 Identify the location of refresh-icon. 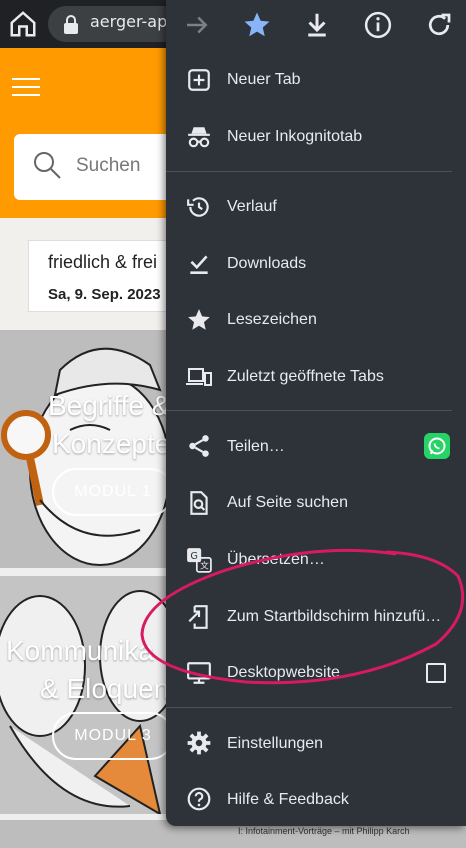
(439, 25).